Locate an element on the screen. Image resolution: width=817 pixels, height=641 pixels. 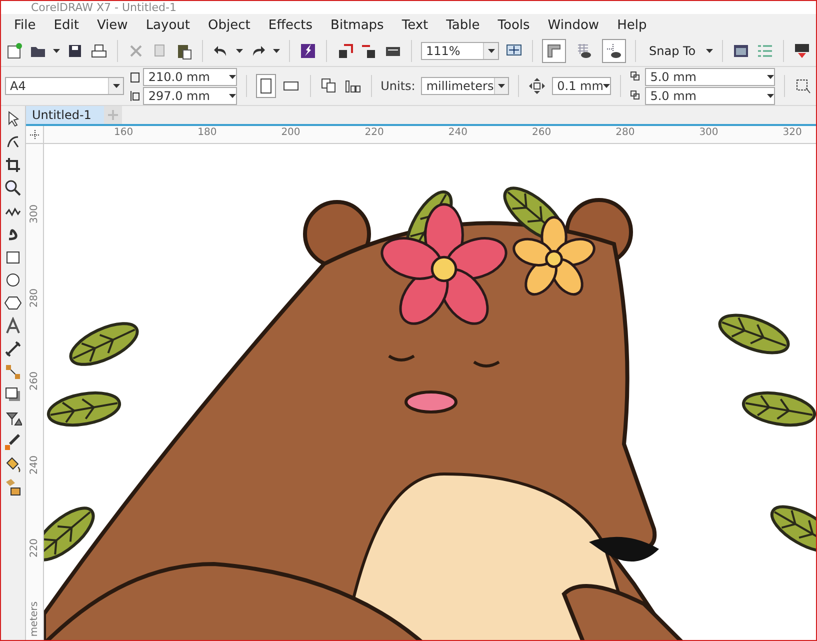
ruler-corner is located at coordinates (35, 135).